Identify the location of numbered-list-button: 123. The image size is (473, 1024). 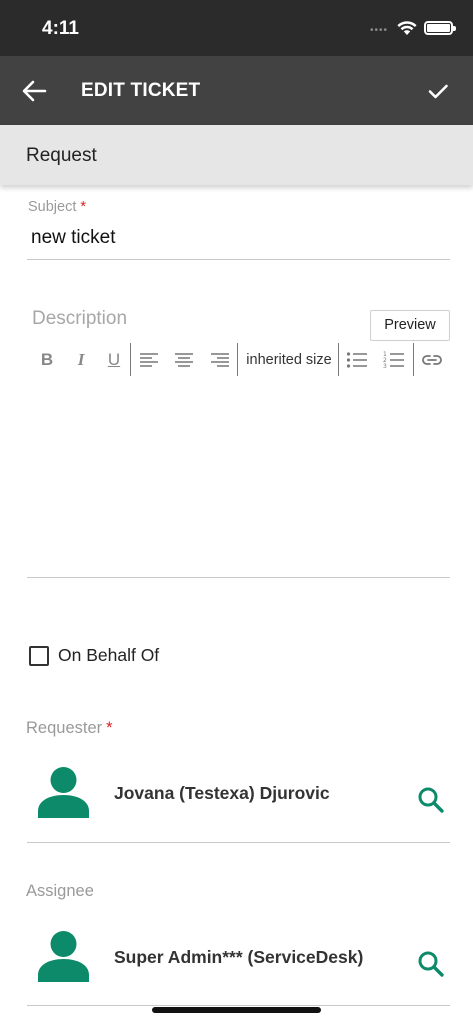
(394, 359).